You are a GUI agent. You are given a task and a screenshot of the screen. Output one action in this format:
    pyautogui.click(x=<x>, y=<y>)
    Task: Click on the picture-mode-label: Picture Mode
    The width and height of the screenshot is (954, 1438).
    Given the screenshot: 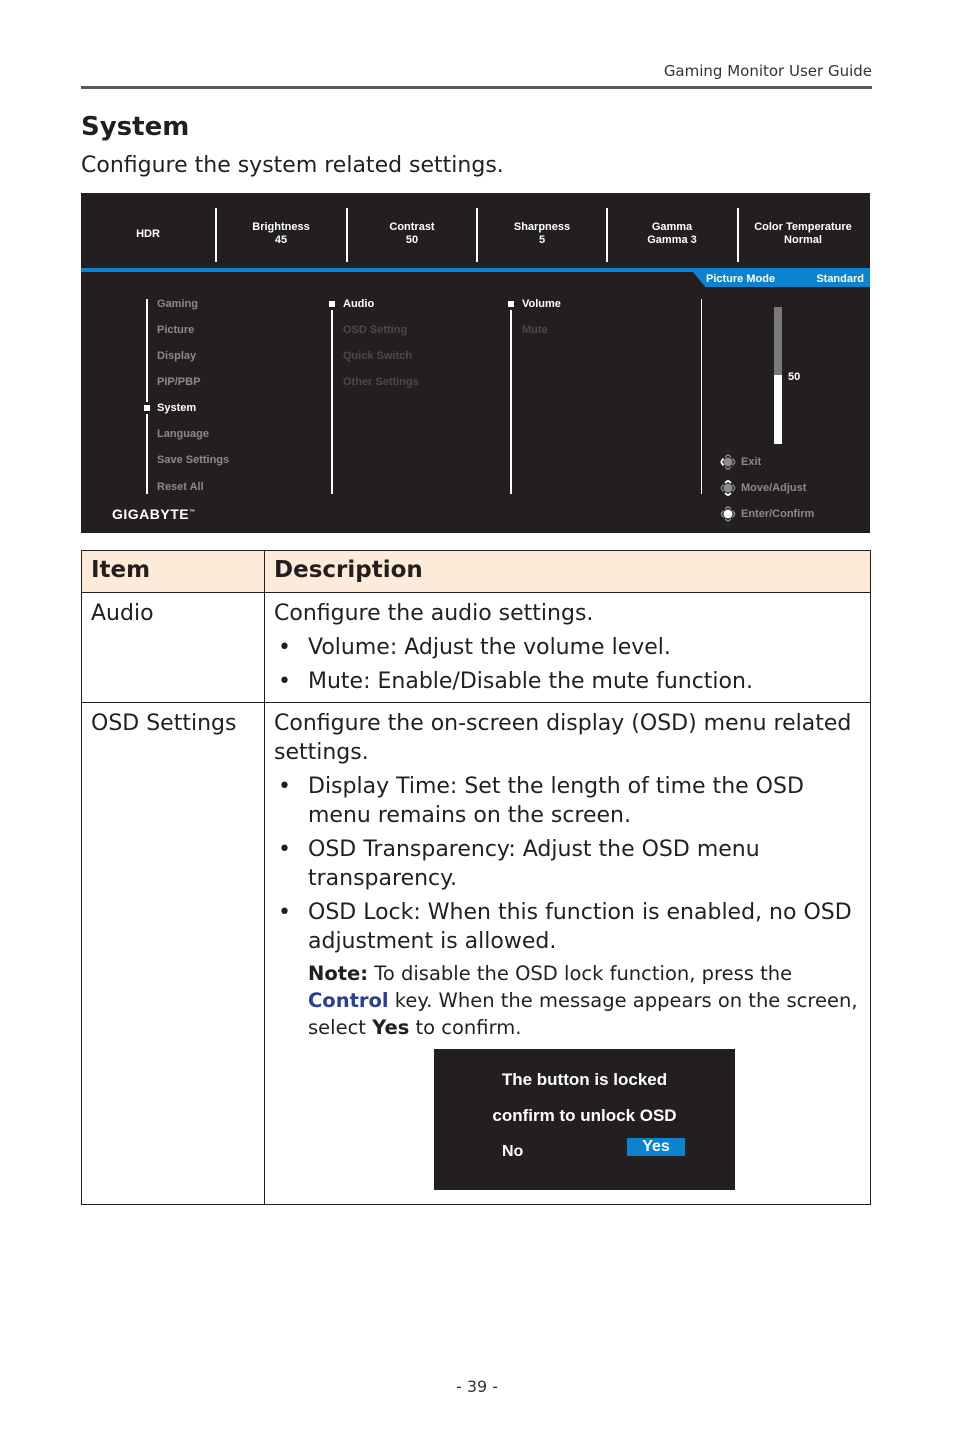 What is the action you would take?
    pyautogui.click(x=741, y=279)
    